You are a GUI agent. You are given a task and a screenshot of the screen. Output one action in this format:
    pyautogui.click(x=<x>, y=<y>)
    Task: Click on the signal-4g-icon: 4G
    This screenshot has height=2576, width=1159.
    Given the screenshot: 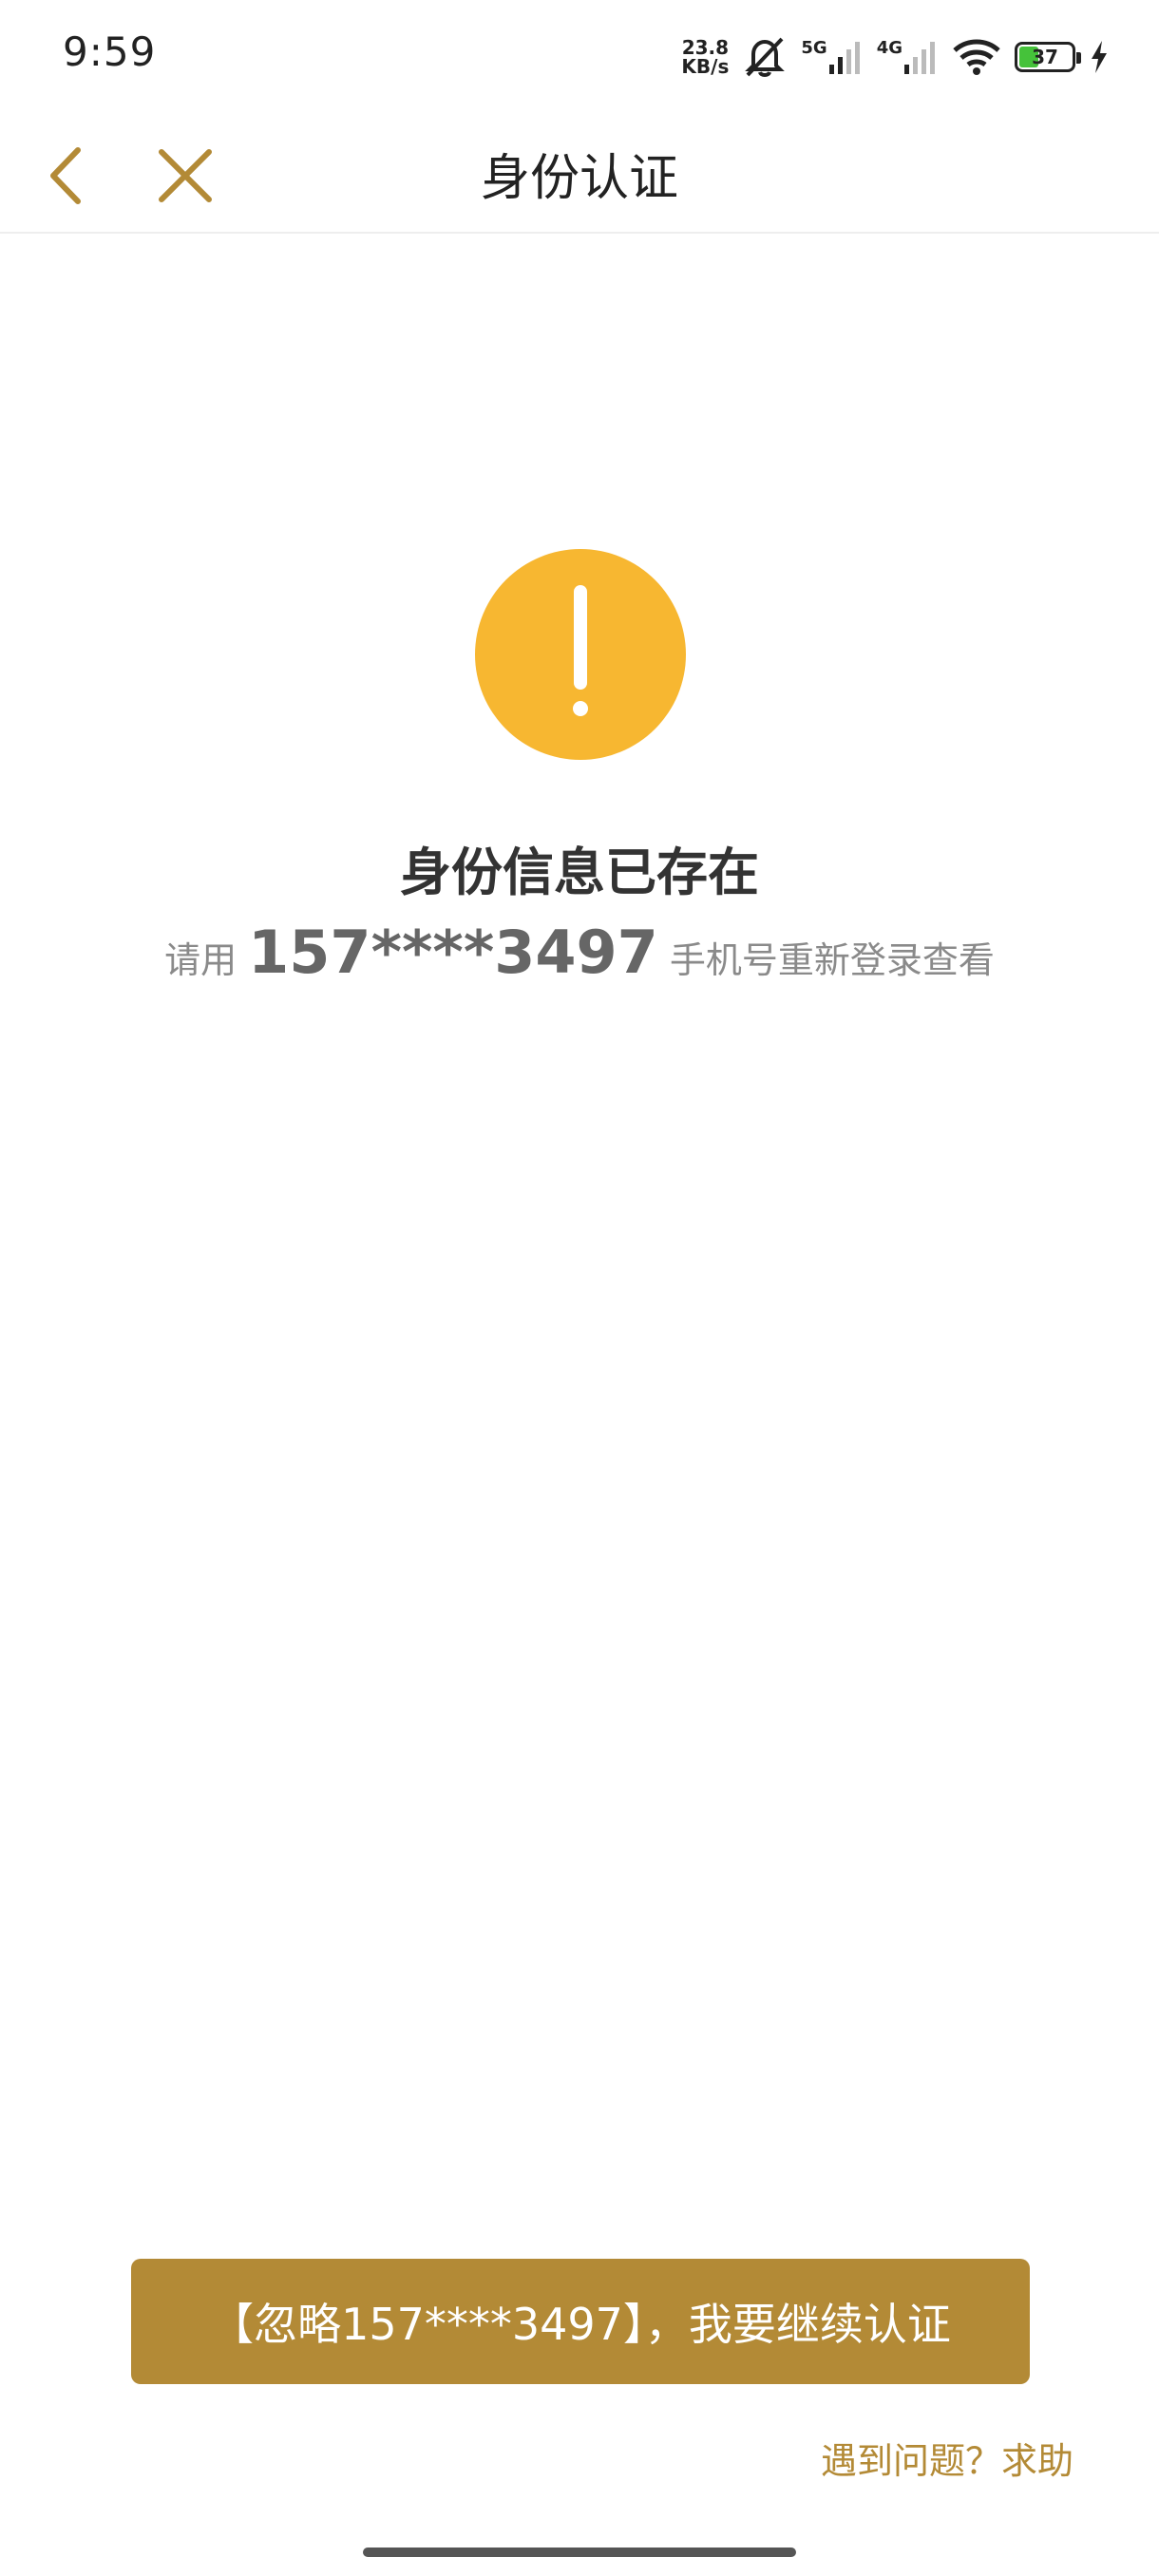 What is the action you would take?
    pyautogui.click(x=908, y=57)
    